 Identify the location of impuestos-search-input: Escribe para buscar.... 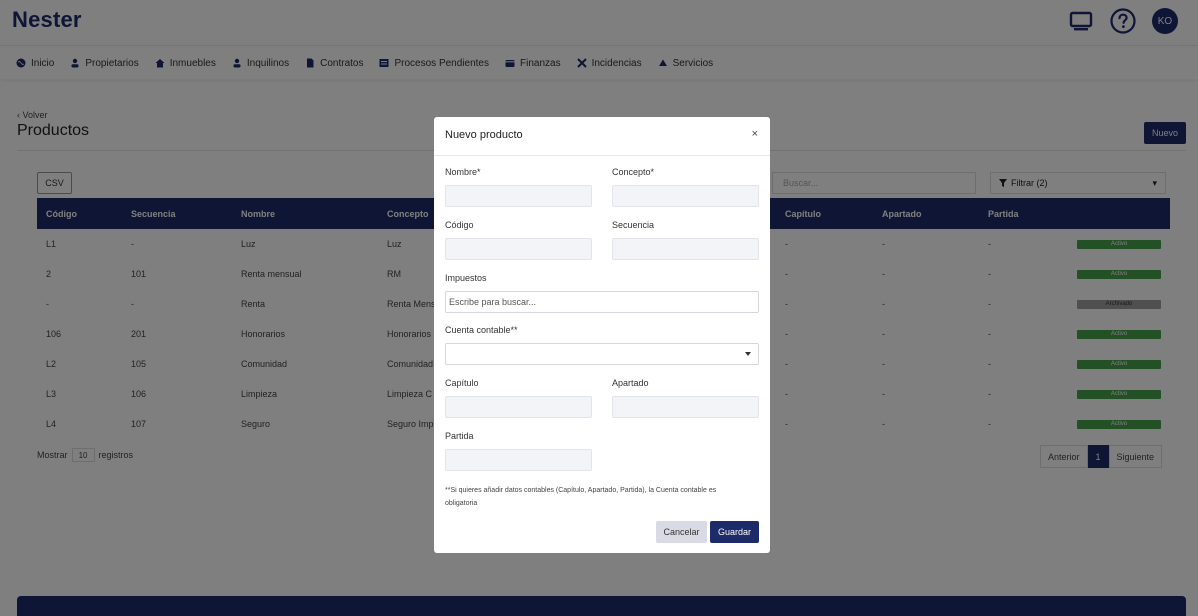
(602, 302).